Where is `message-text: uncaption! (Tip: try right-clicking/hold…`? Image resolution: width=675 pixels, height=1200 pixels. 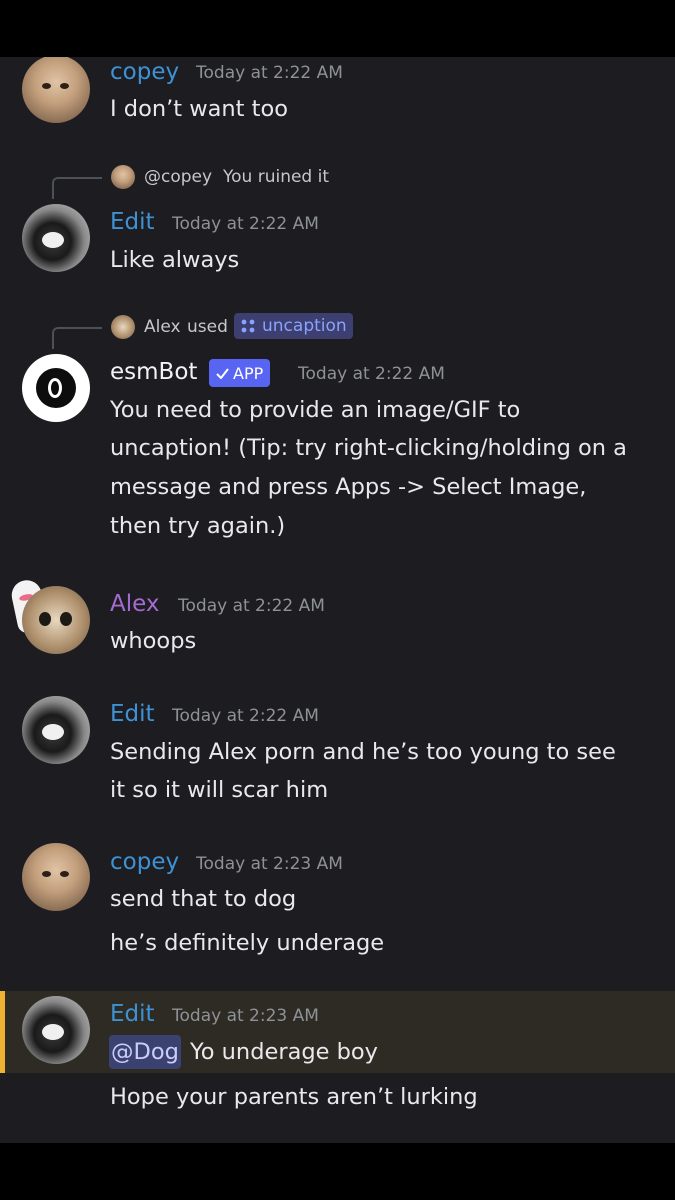 message-text: uncaption! (Tip: try right-clicking/hold… is located at coordinates (368, 448).